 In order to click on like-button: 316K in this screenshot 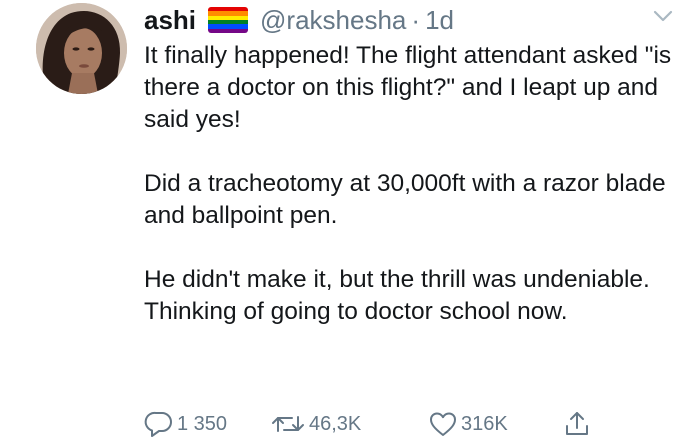, I will do `click(468, 424)`.